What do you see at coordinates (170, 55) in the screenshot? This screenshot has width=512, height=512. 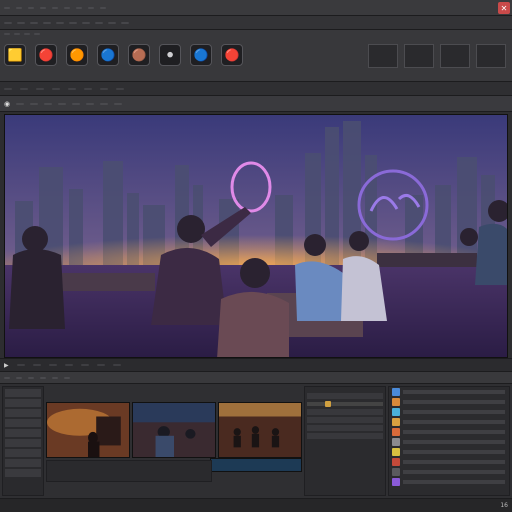 I see `effect-thumbnail: ⚫` at bounding box center [170, 55].